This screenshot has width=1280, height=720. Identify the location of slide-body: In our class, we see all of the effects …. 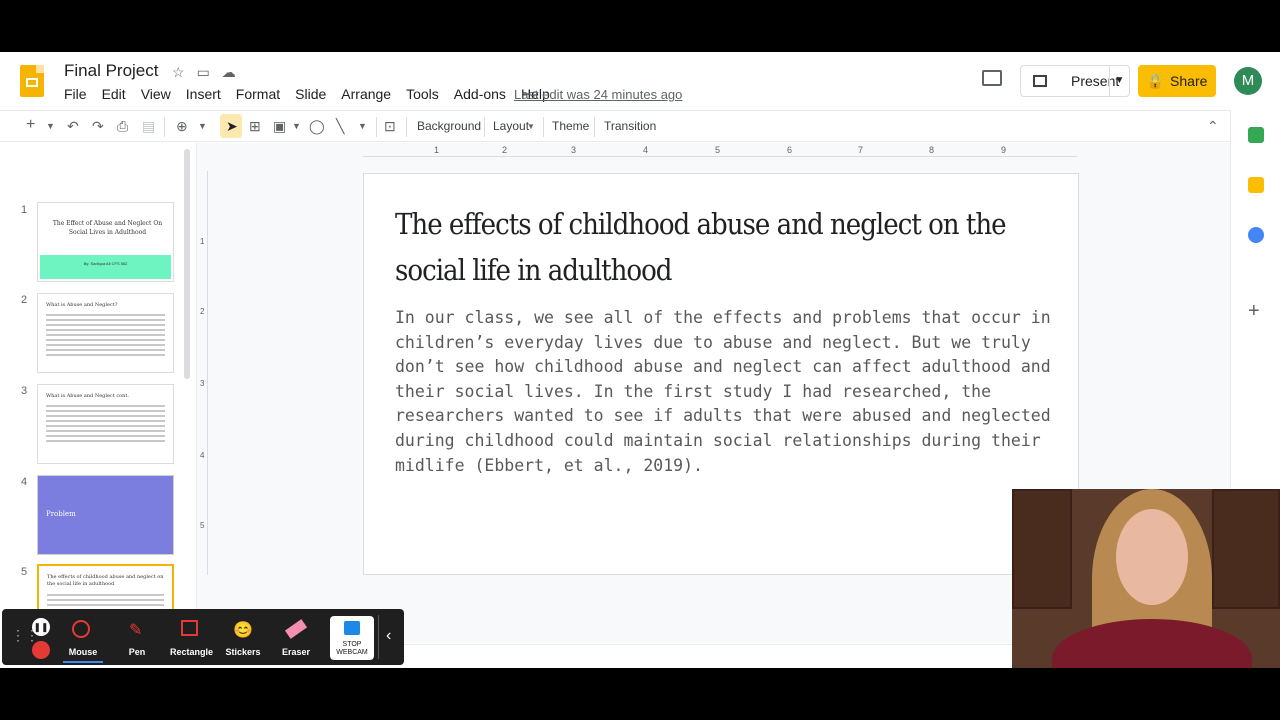
(725, 392).